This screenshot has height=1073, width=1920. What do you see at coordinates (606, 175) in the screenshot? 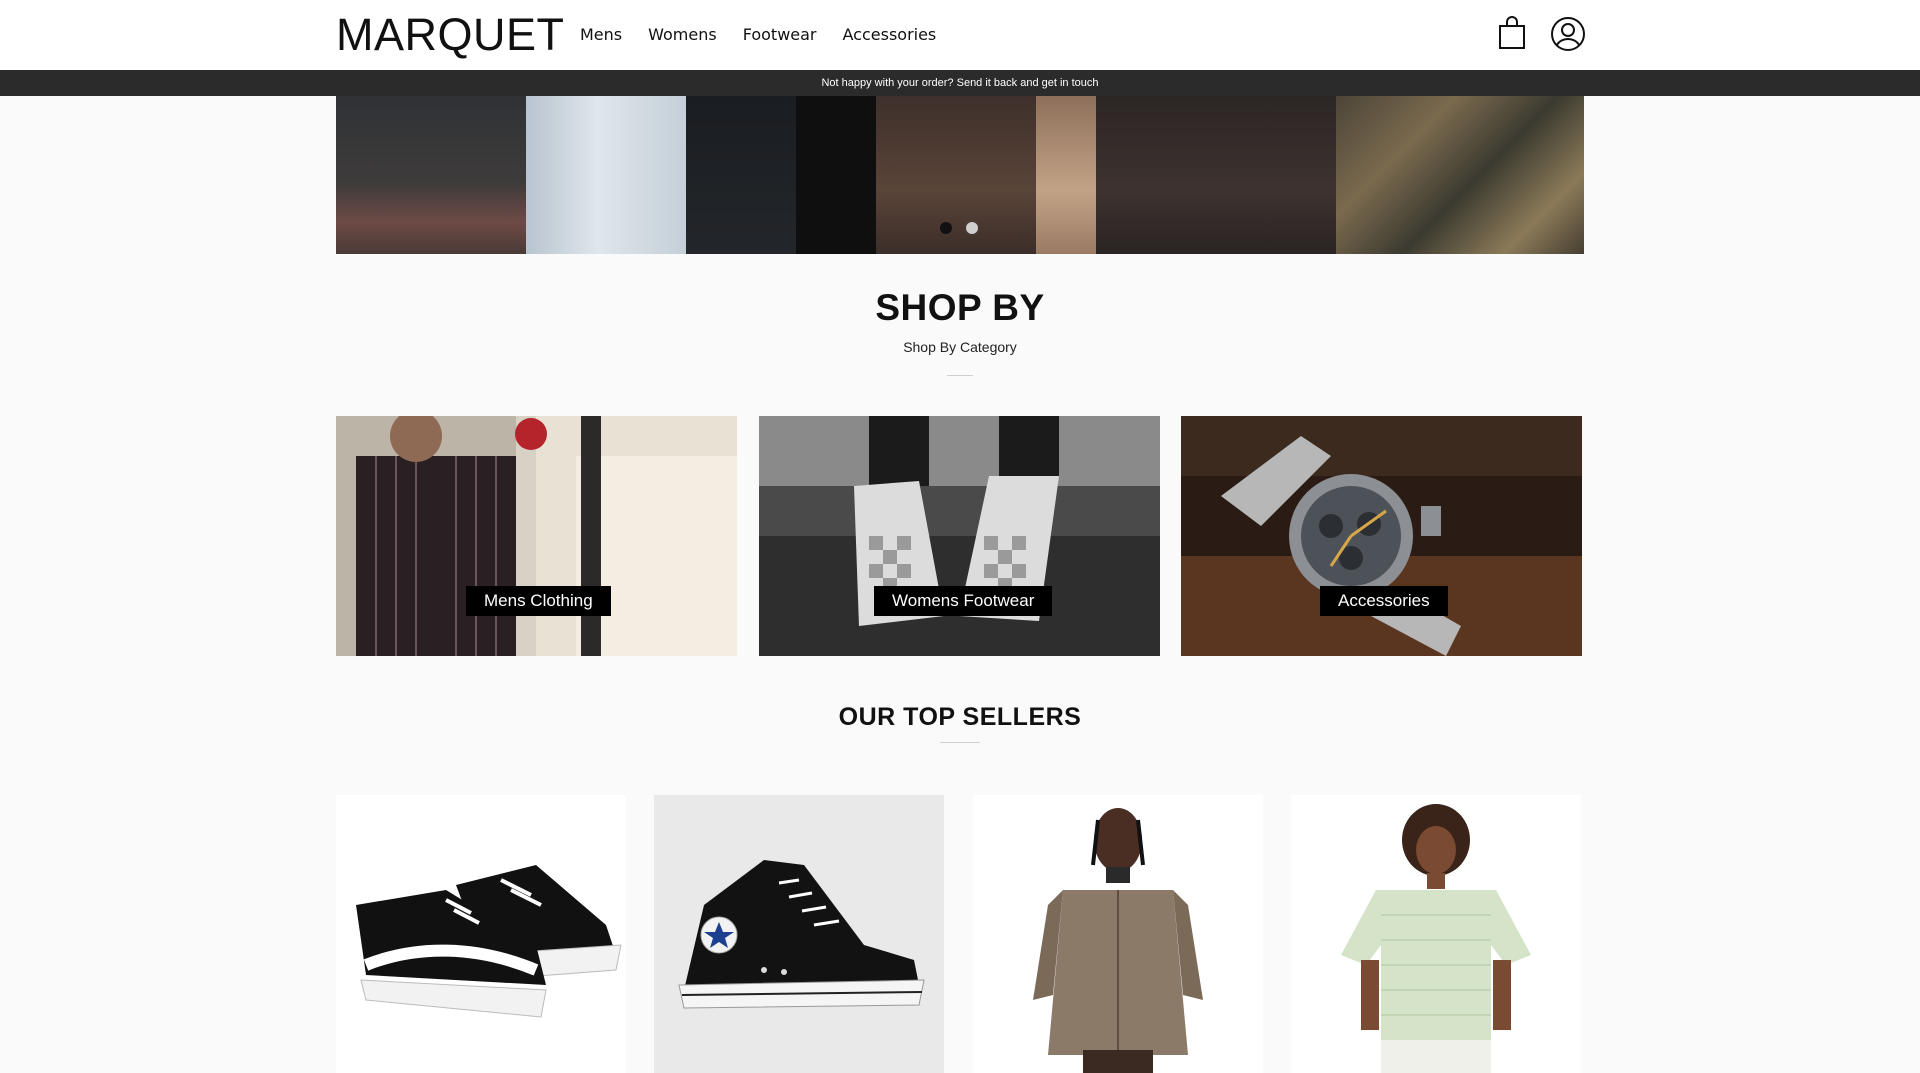
I see `hero-image-shopping-bag-white` at bounding box center [606, 175].